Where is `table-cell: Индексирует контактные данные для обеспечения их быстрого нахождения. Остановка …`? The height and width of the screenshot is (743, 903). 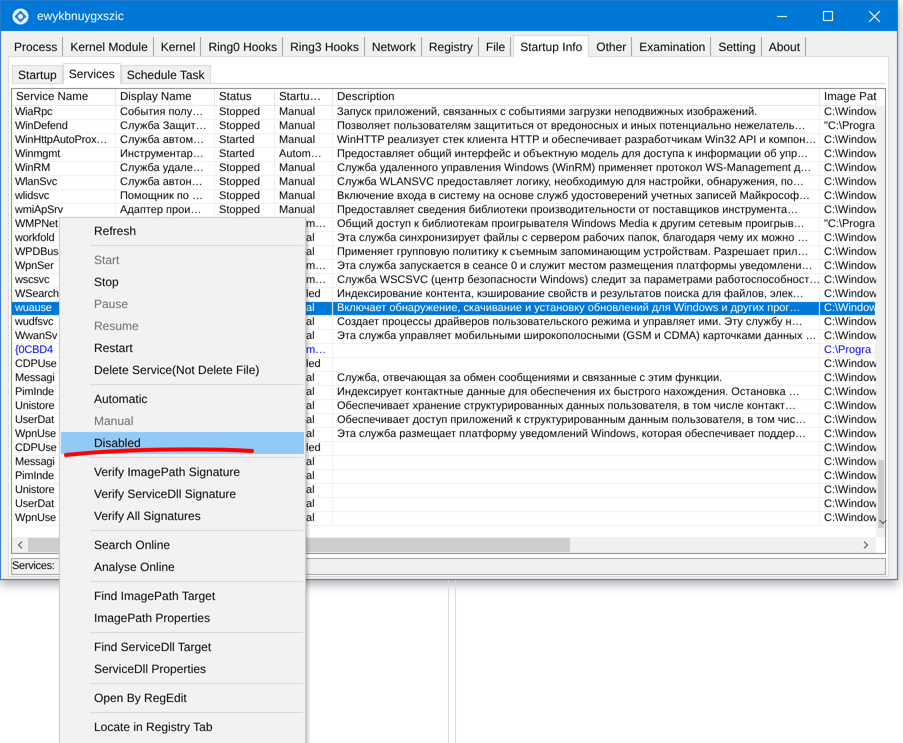 table-cell: Индексирует контактные данные для обеспечения их быстрого нахождения. Остановка … is located at coordinates (568, 392).